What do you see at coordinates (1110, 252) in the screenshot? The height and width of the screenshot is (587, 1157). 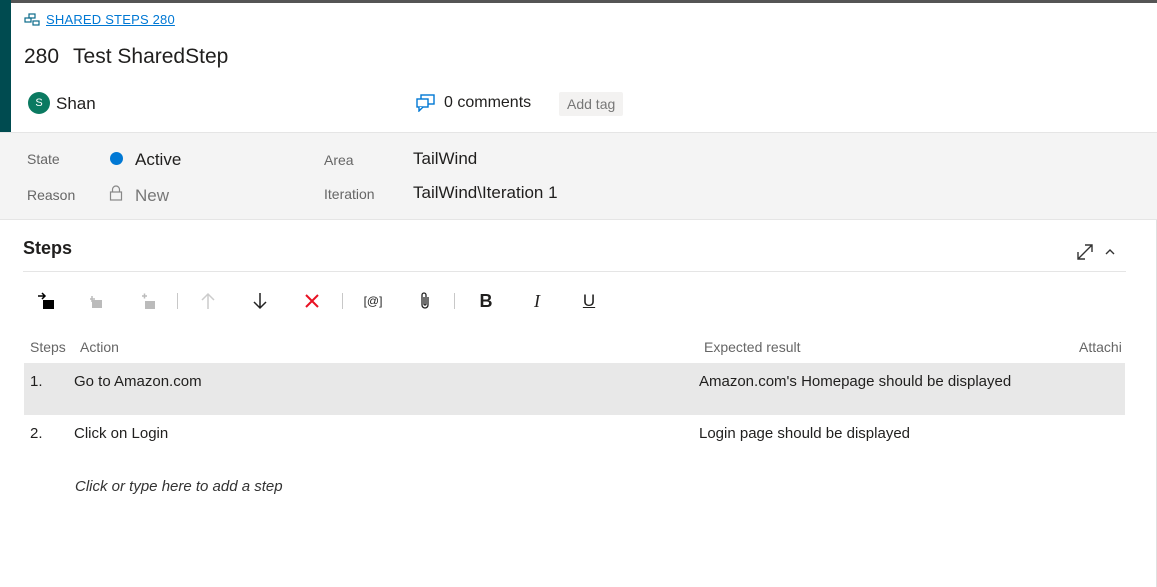 I see `collapse-chevron-icon` at bounding box center [1110, 252].